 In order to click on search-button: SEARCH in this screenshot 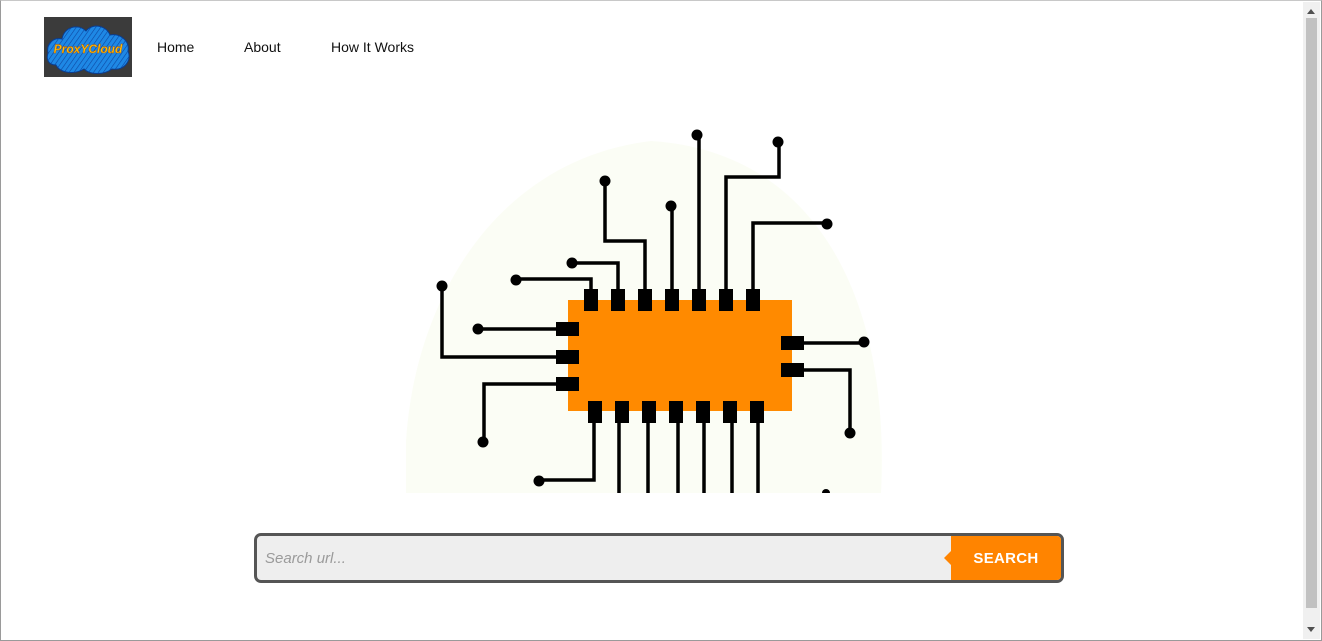, I will do `click(1002, 558)`.